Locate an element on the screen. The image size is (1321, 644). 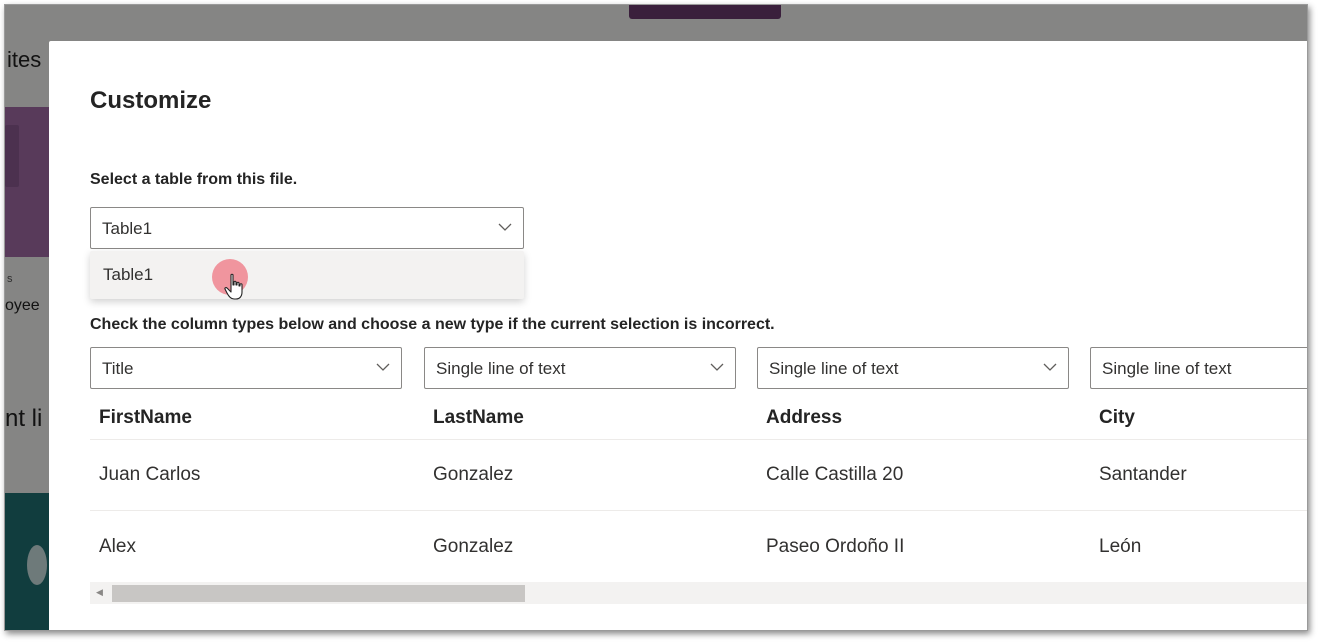
column-type-value: Title is located at coordinates (118, 368).